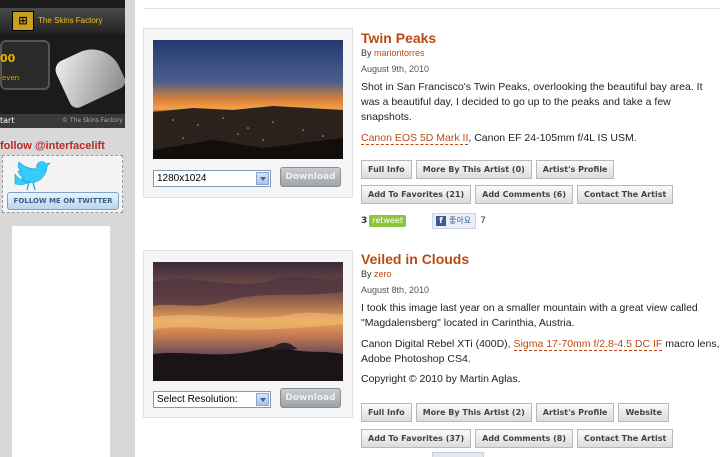  Describe the element at coordinates (25, 65) in the screenshot. I see `ad-device-image` at that location.